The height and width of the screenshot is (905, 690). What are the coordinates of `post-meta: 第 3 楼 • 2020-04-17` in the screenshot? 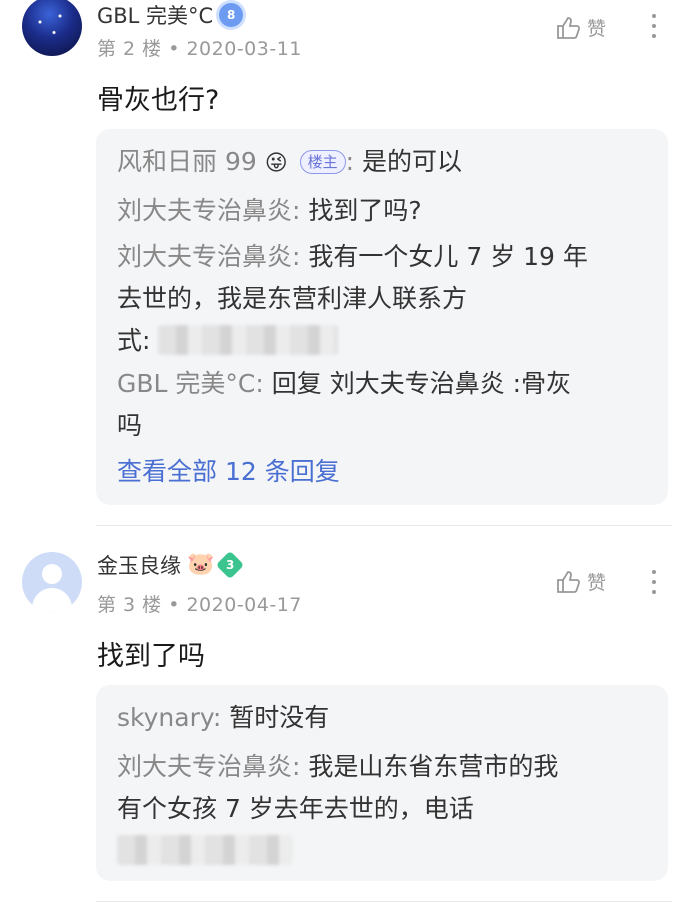 It's located at (199, 603).